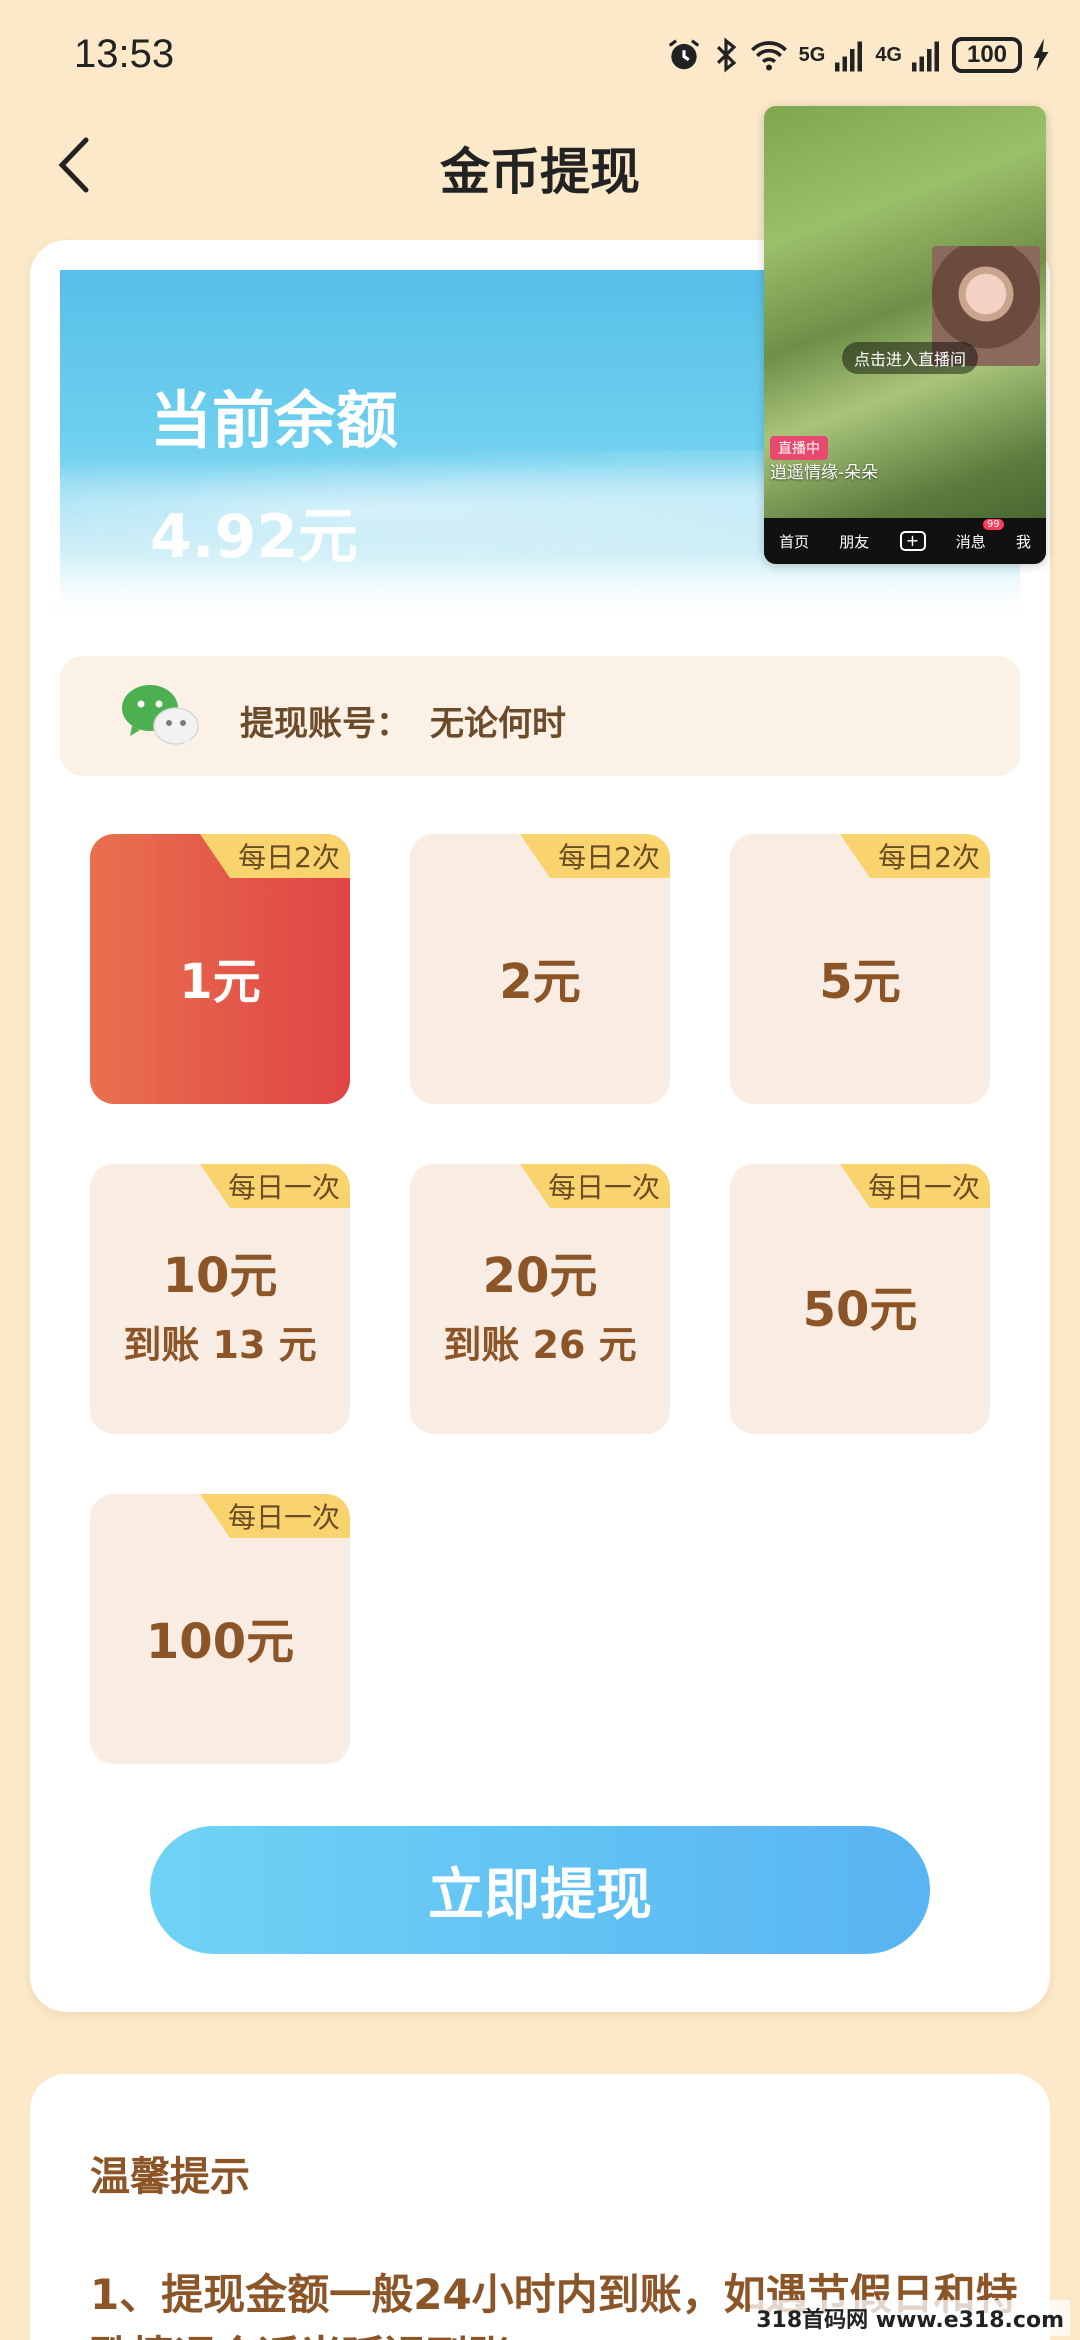 The height and width of the screenshot is (2340, 1080). I want to click on alarm-icon, so click(683, 54).